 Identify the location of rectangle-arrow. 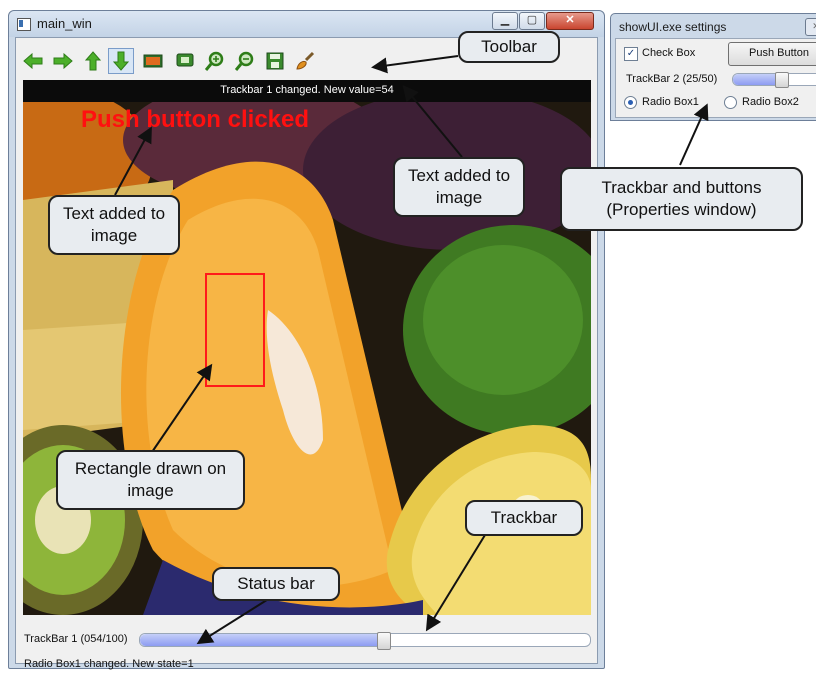
(181, 409).